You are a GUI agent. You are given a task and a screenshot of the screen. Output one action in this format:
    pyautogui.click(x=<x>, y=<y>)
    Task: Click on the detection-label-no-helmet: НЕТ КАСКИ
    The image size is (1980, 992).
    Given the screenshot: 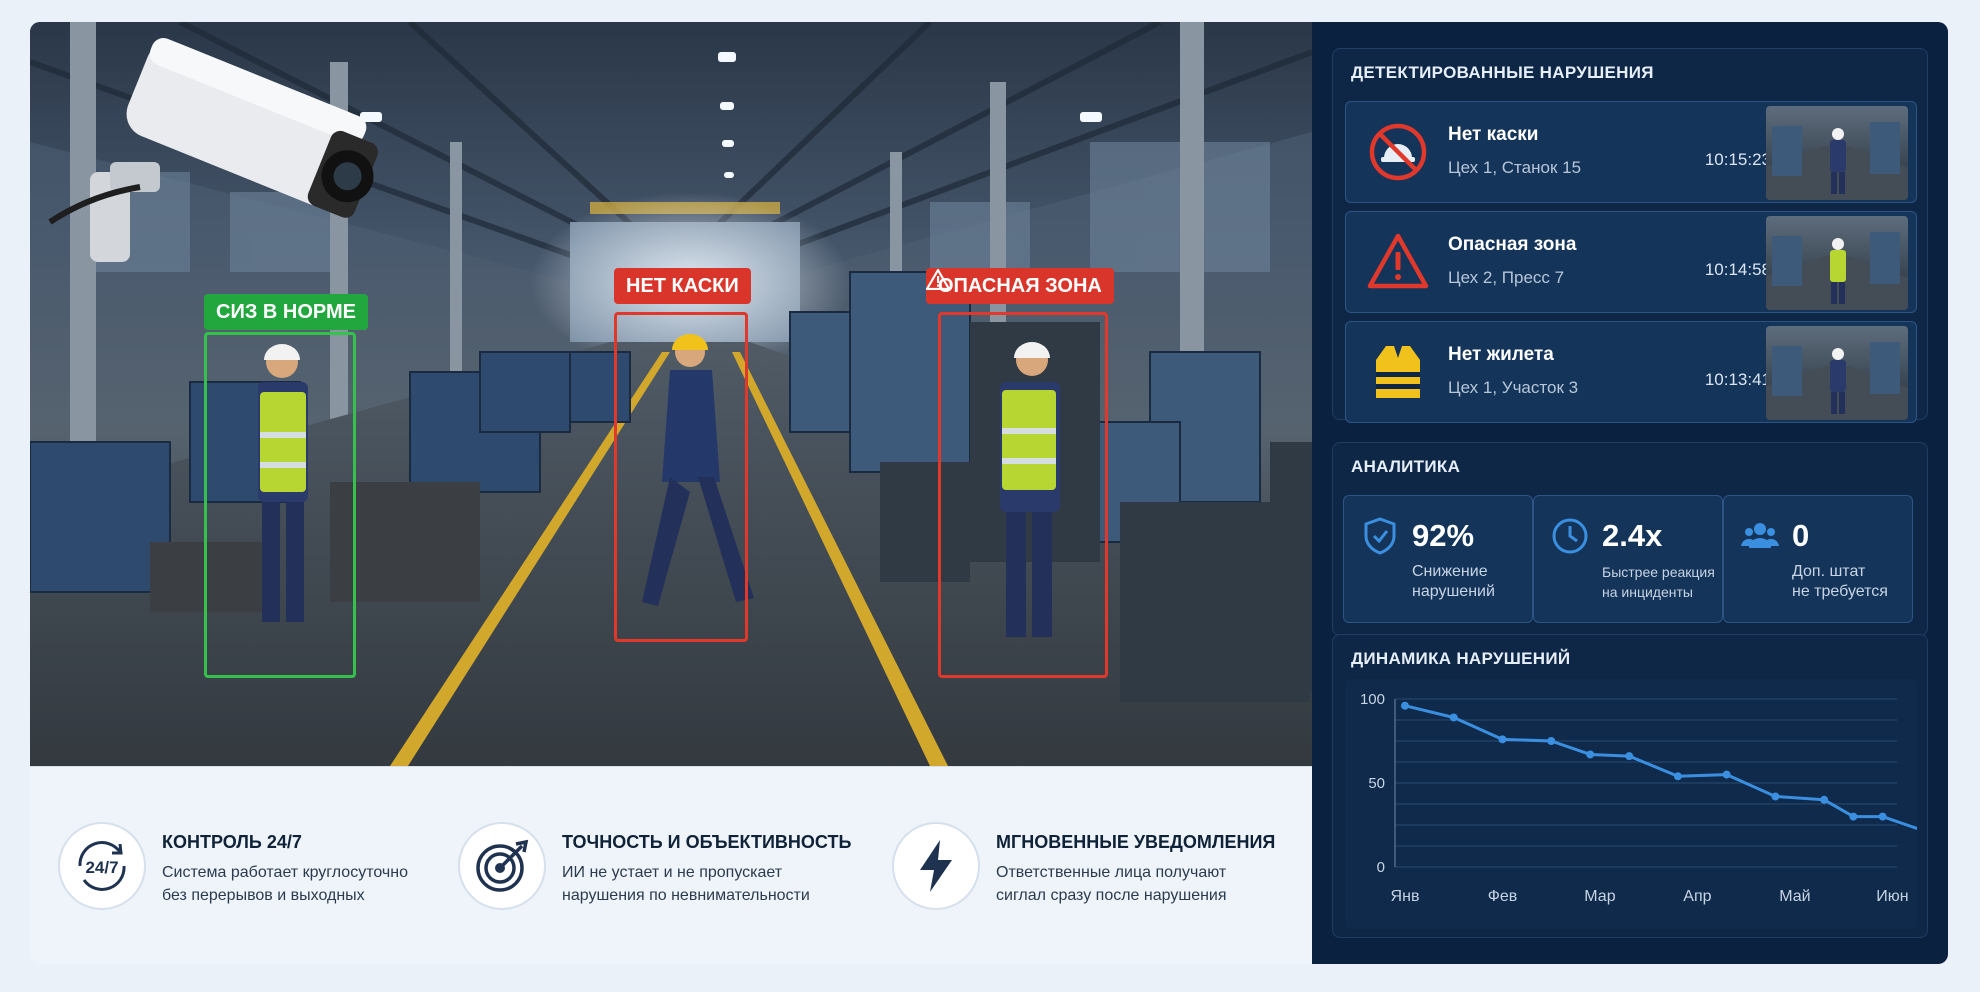 What is the action you would take?
    pyautogui.click(x=682, y=286)
    